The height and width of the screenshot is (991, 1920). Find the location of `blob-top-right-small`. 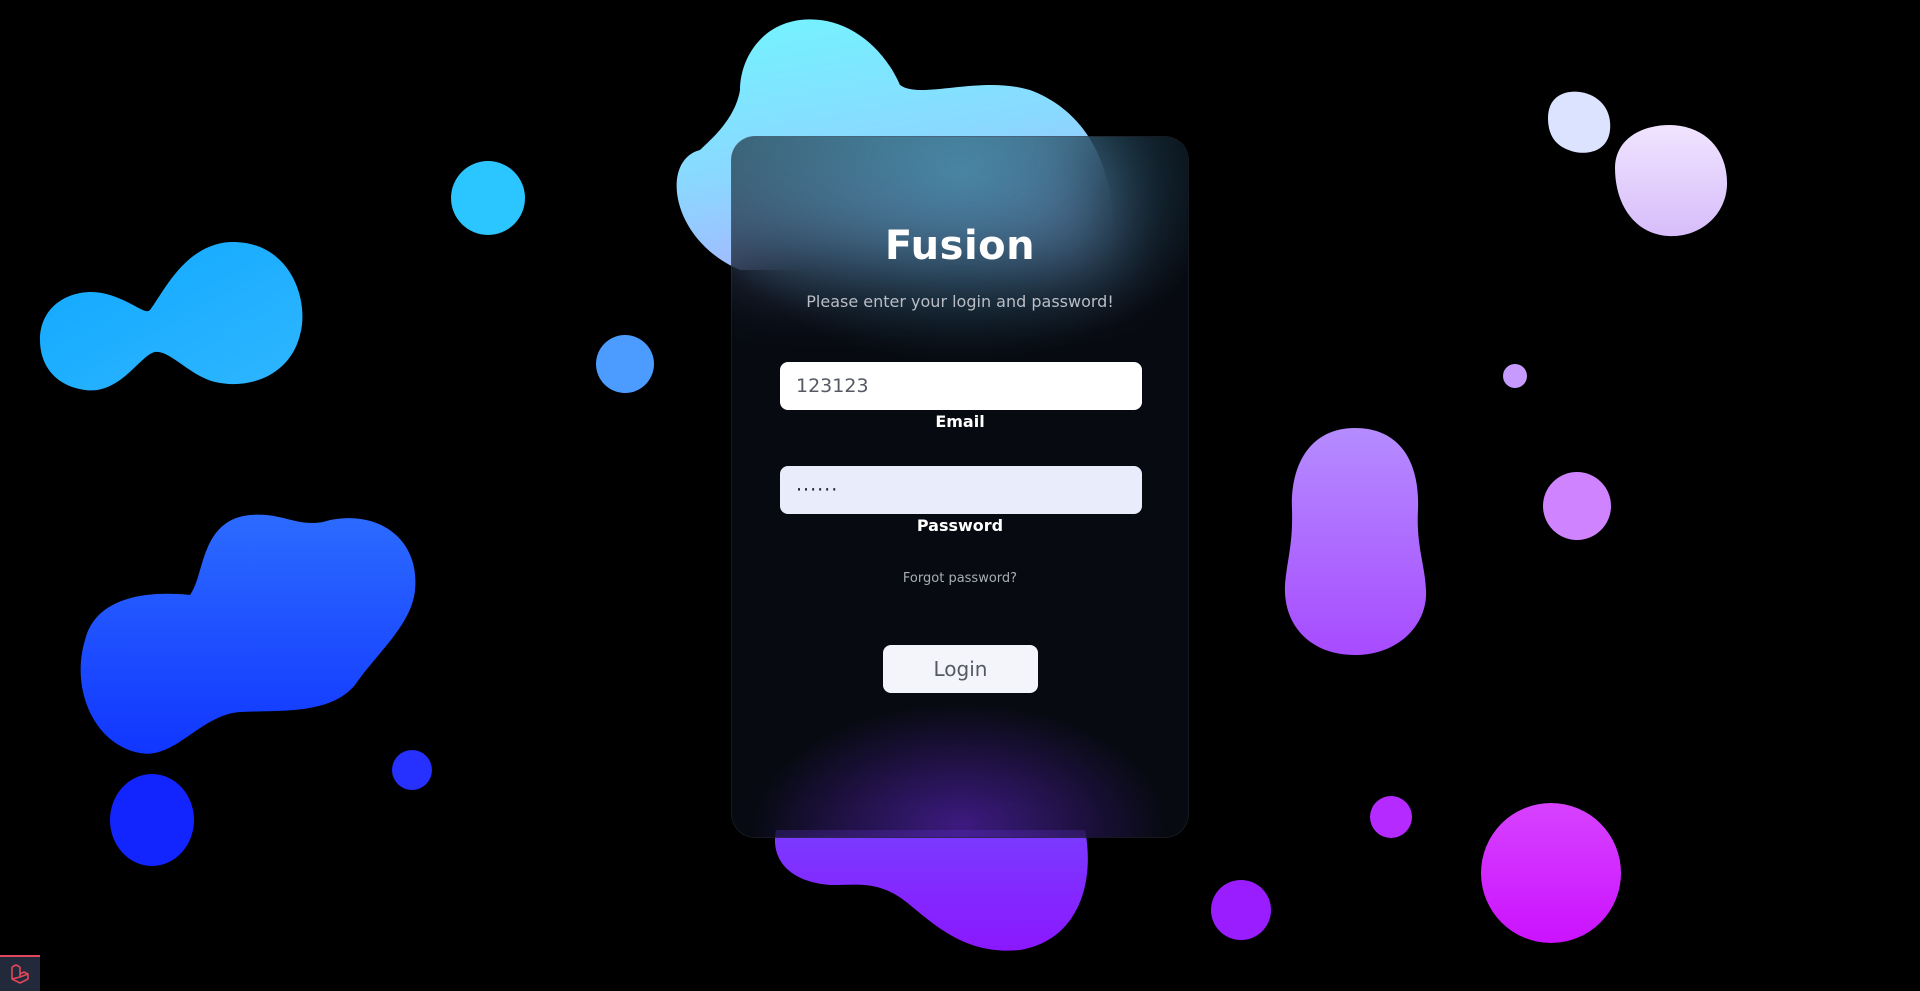

blob-top-right-small is located at coordinates (1579, 122).